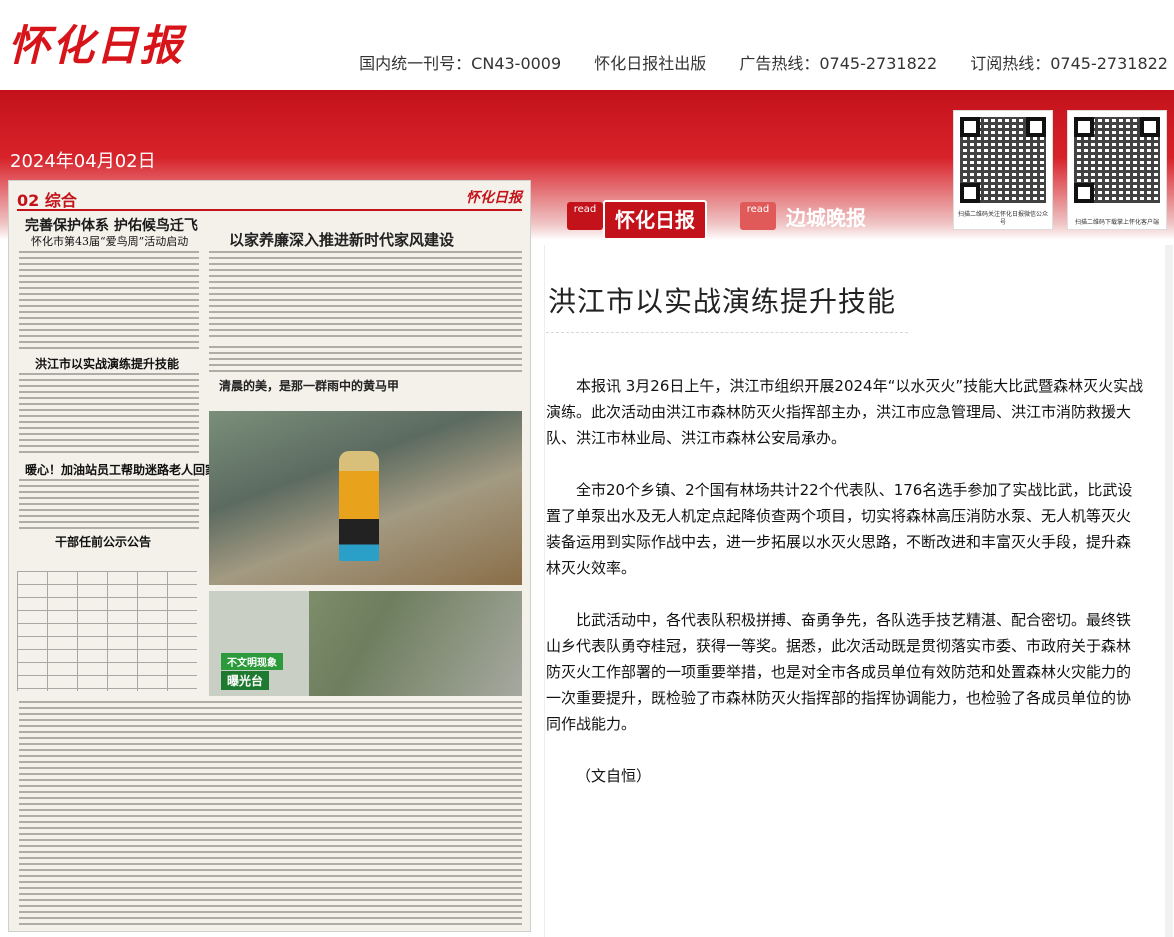 This screenshot has width=1174, height=937. I want to click on photo-tag-box: 不文明现象 曝光台, so click(259, 643).